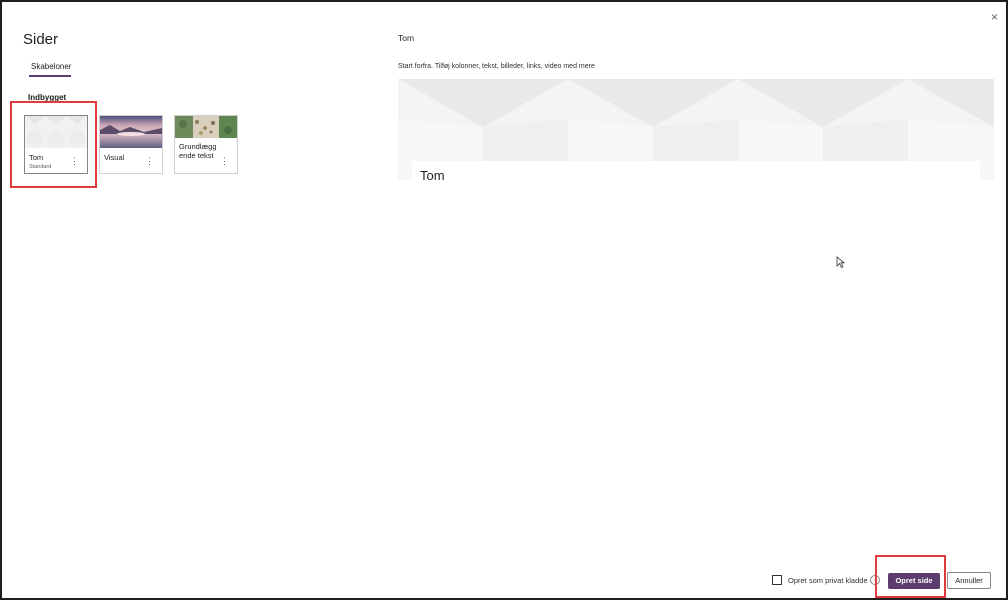 The image size is (1008, 600). What do you see at coordinates (196, 155) in the screenshot?
I see `template-name-line-2: ende tekst` at bounding box center [196, 155].